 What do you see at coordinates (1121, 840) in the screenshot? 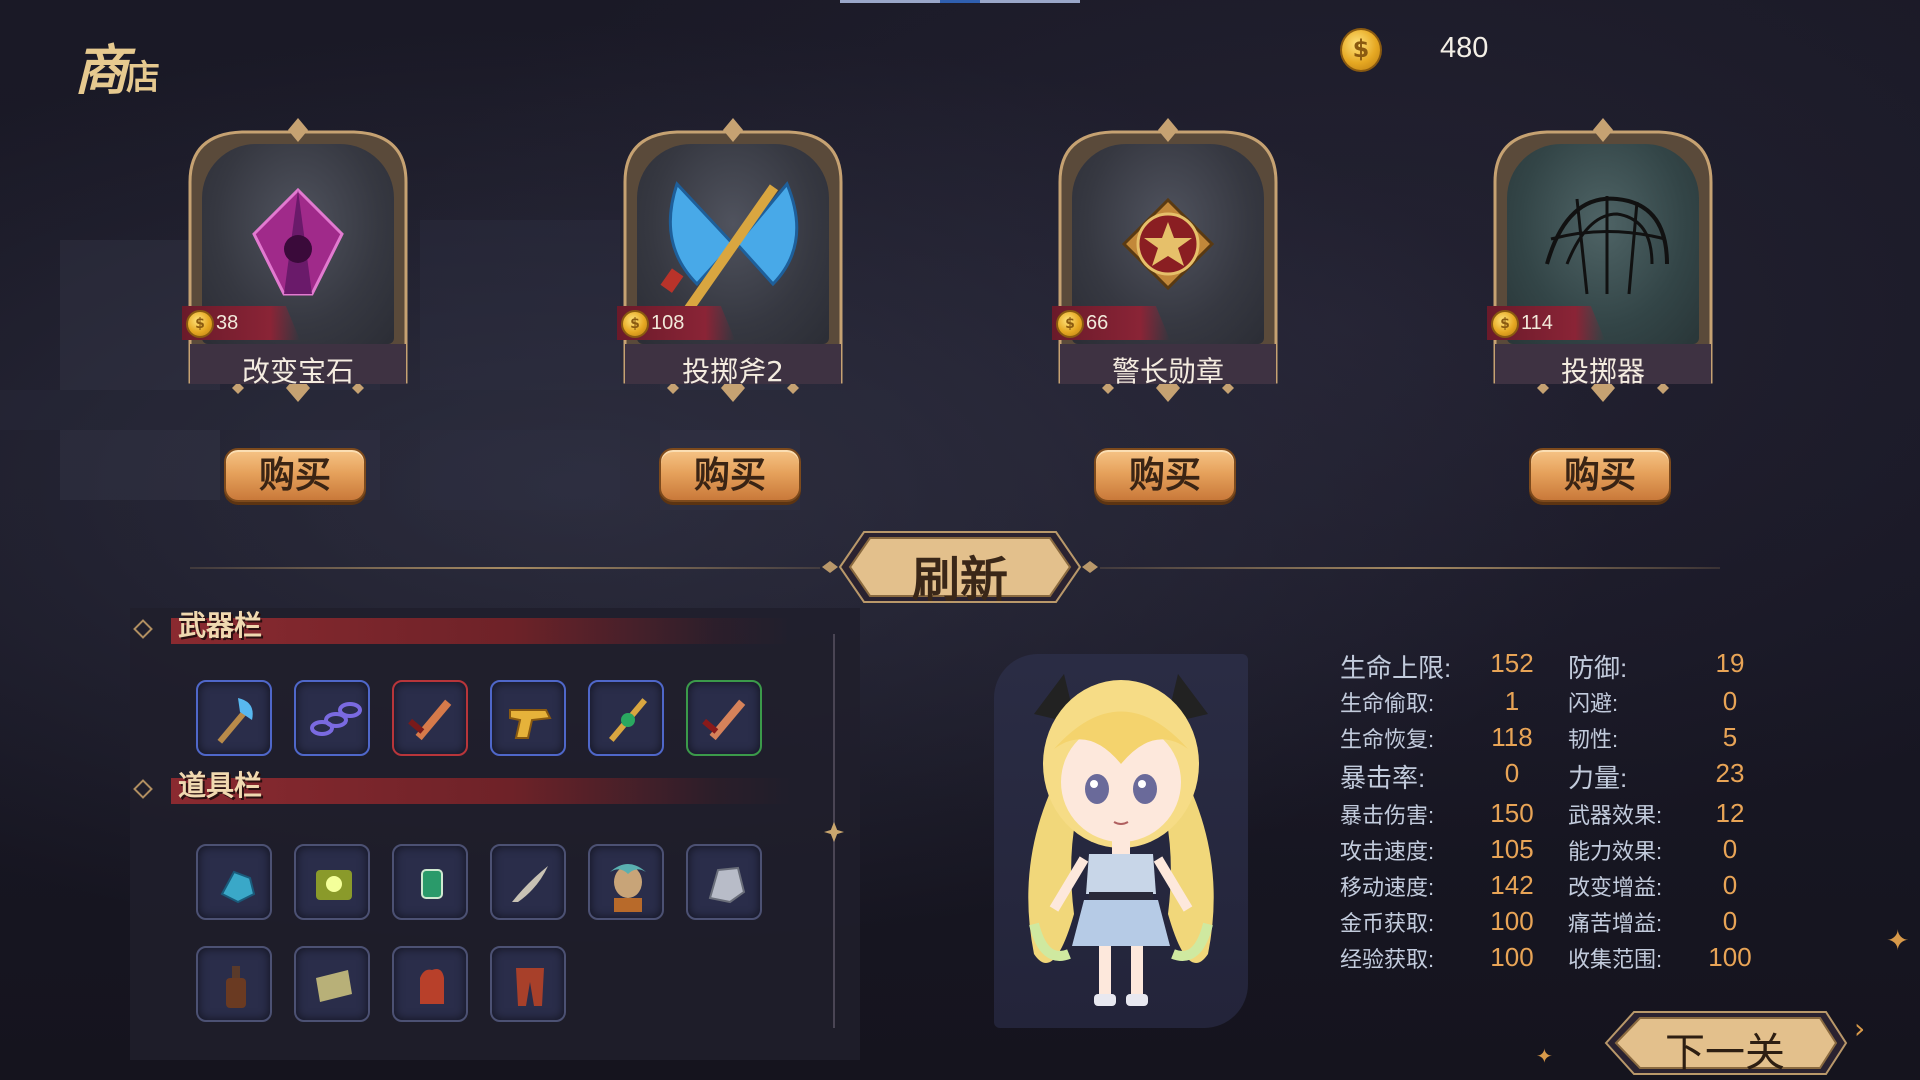
I see `character-art` at bounding box center [1121, 840].